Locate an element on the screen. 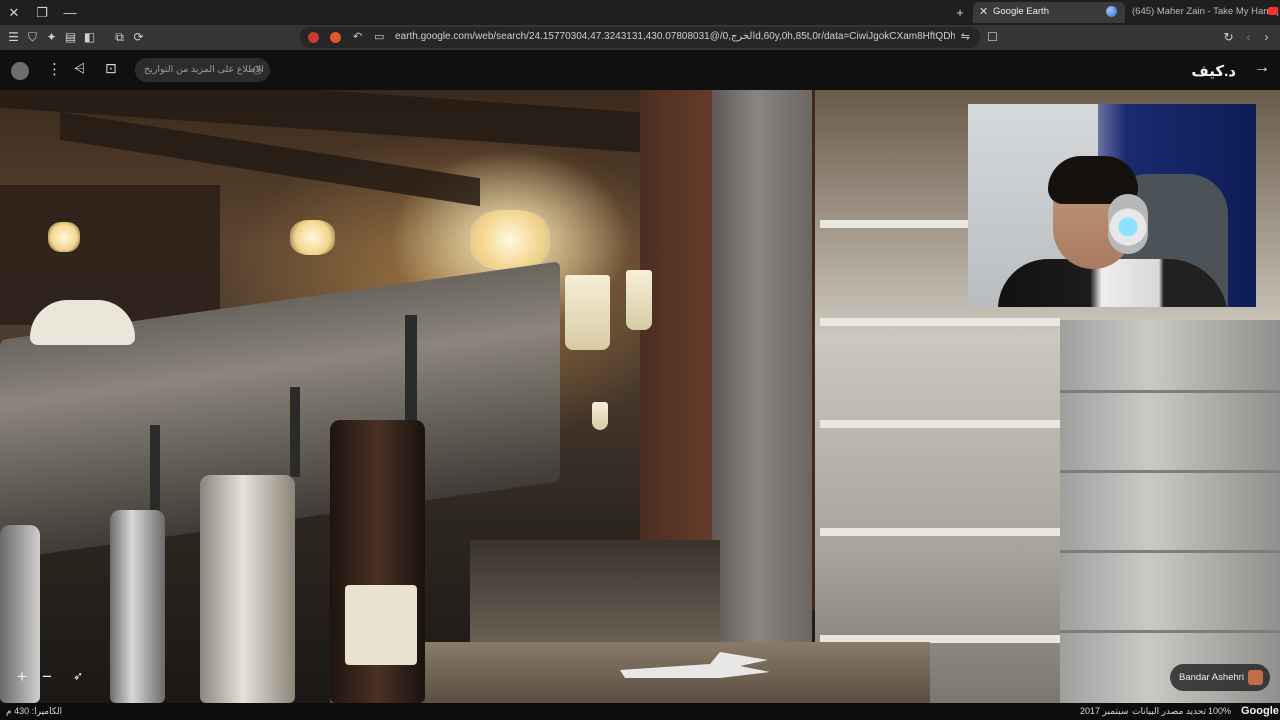 Image resolution: width=1280 pixels, height=720 pixels. page-info-icon: ▭ is located at coordinates (379, 36).